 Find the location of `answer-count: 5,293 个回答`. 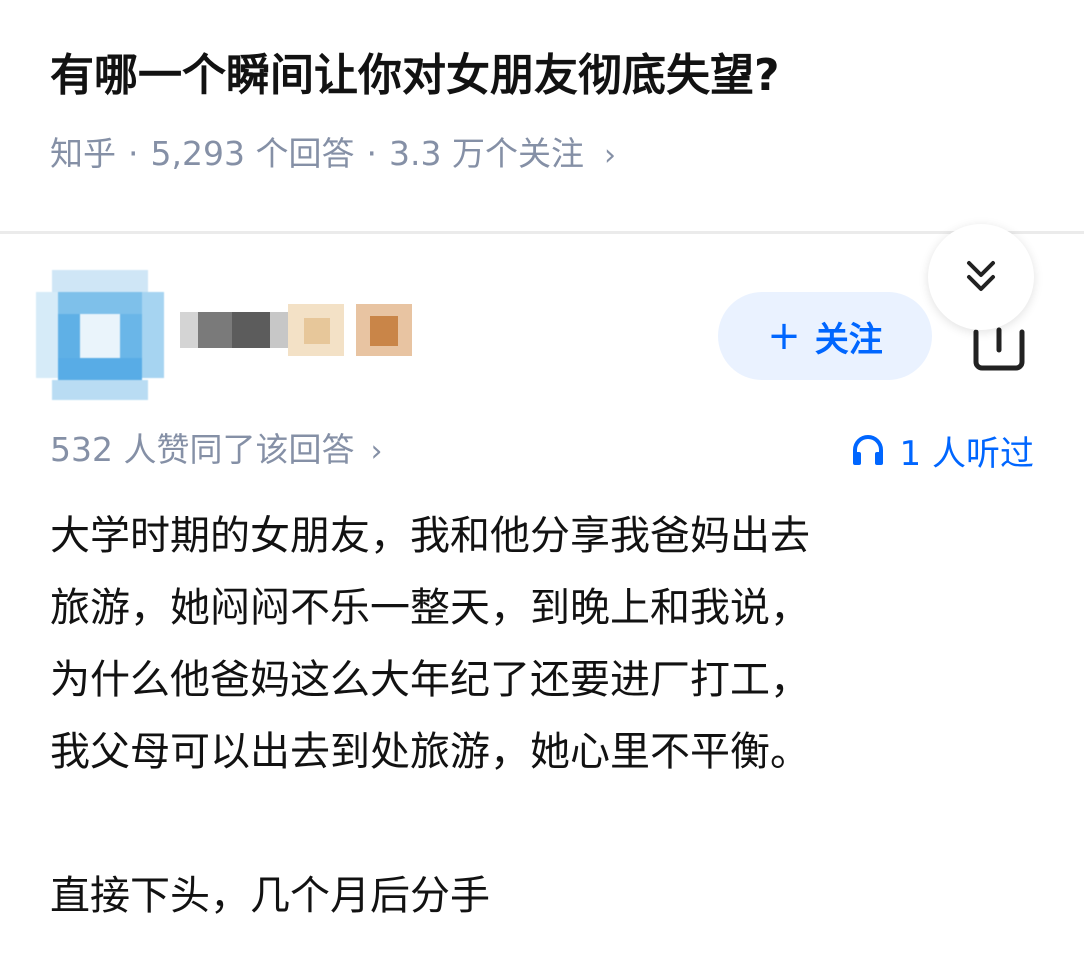

answer-count: 5,293 个回答 is located at coordinates (252, 153).